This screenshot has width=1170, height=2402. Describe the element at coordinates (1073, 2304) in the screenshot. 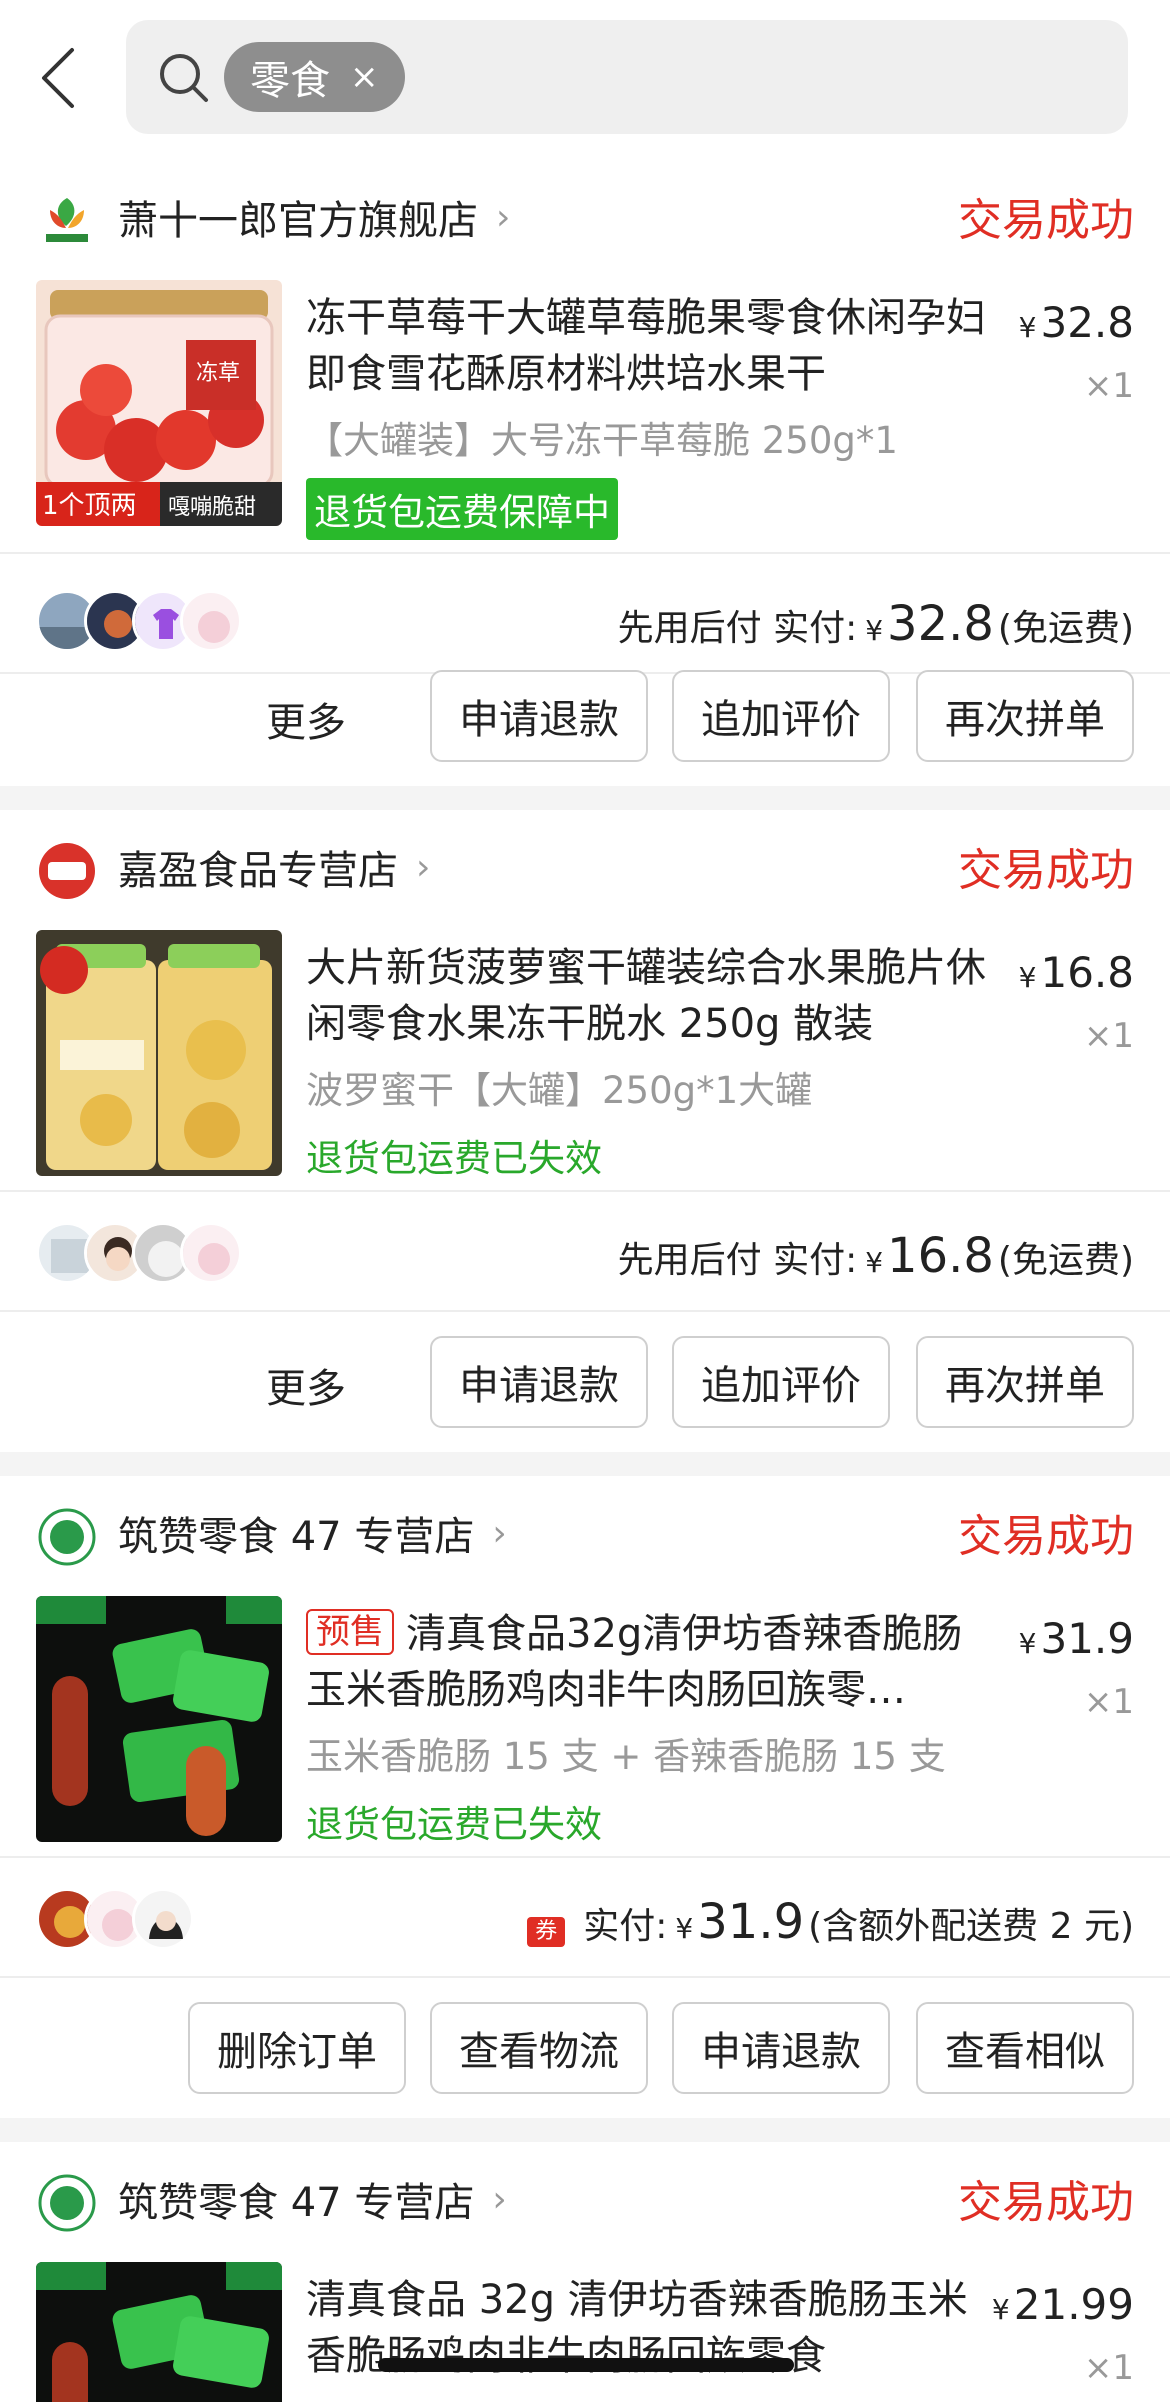

I see `price-value: 21.99` at that location.